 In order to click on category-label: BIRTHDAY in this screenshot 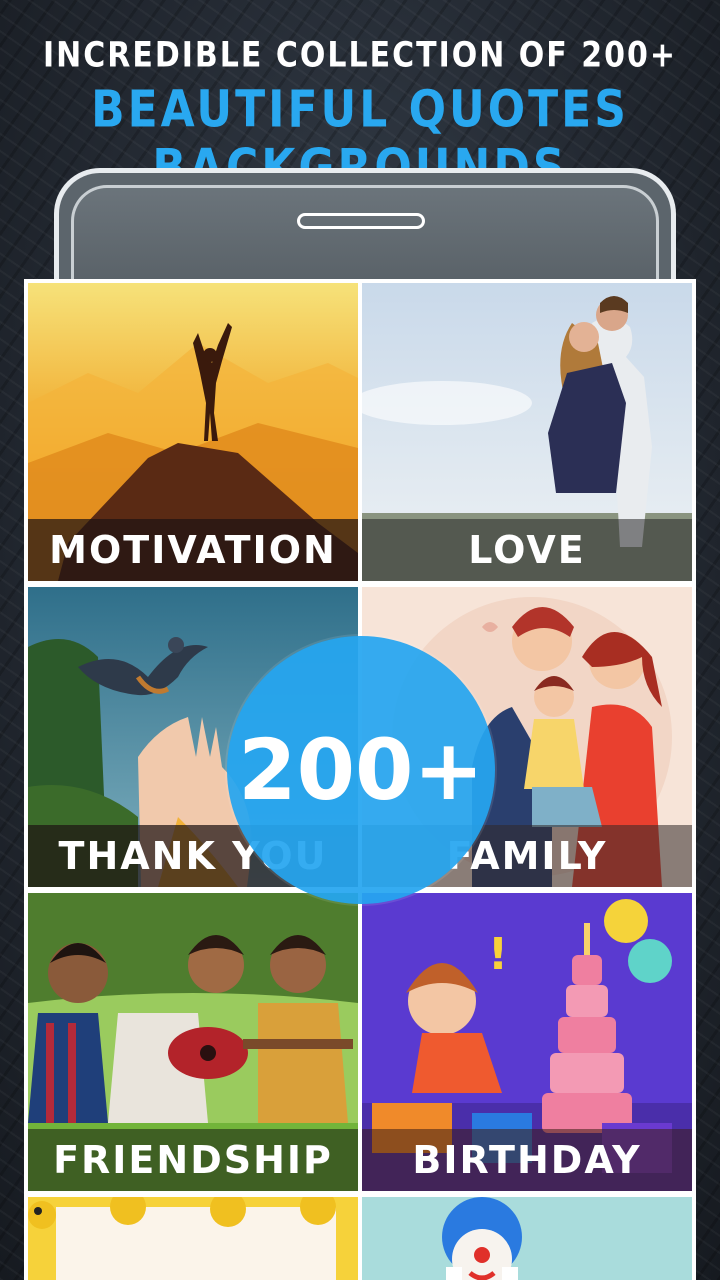, I will do `click(527, 1160)`.